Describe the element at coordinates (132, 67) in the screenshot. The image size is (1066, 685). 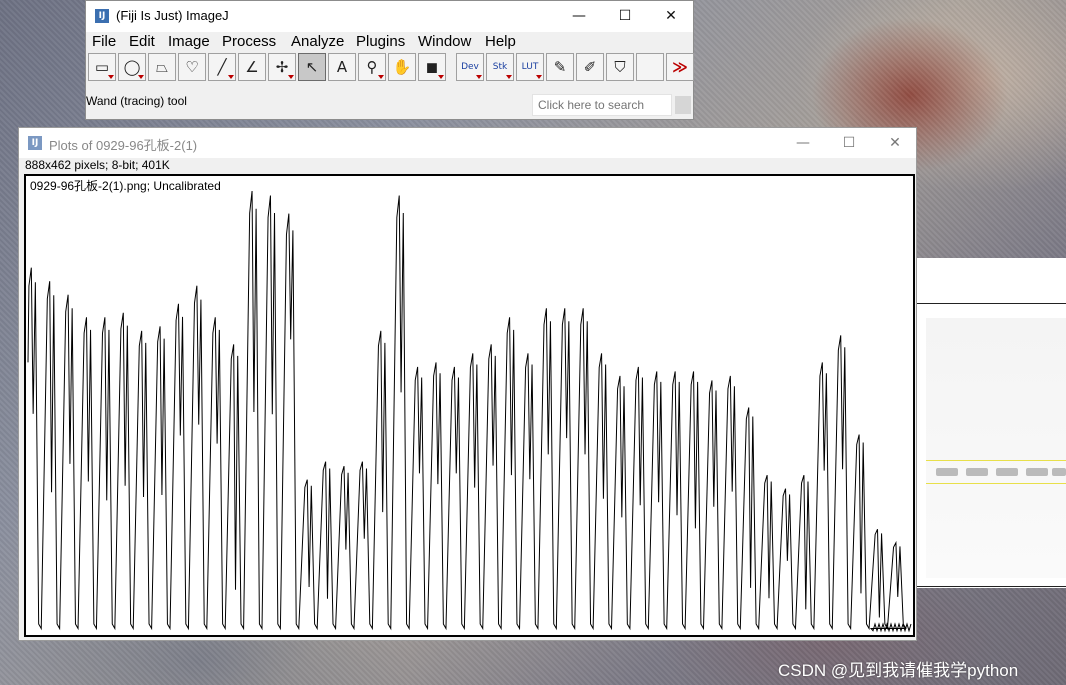
I see `oval-tool: ◯` at that location.